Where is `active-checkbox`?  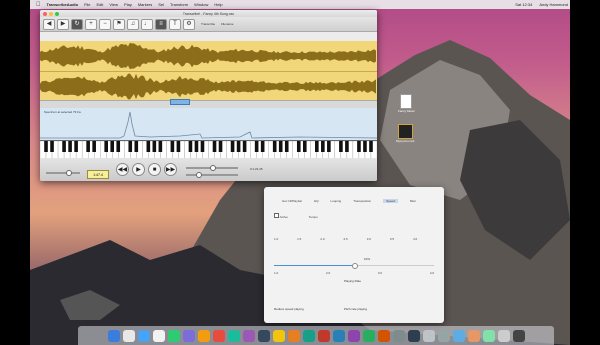
active-checkbox is located at coordinates (276, 215).